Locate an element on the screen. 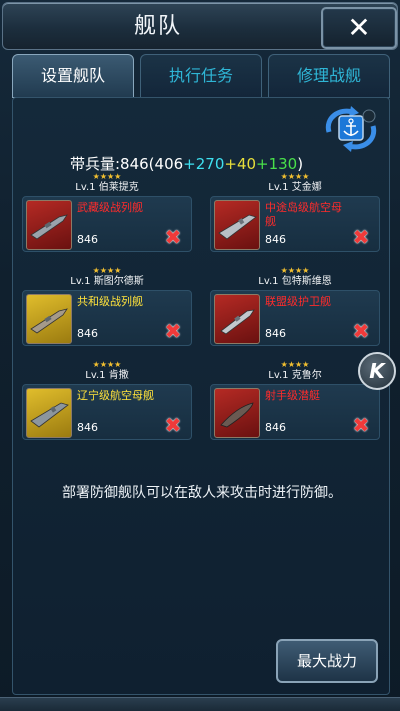  ship-card: 辽宁级航空母舰 846 ✖ is located at coordinates (107, 412).